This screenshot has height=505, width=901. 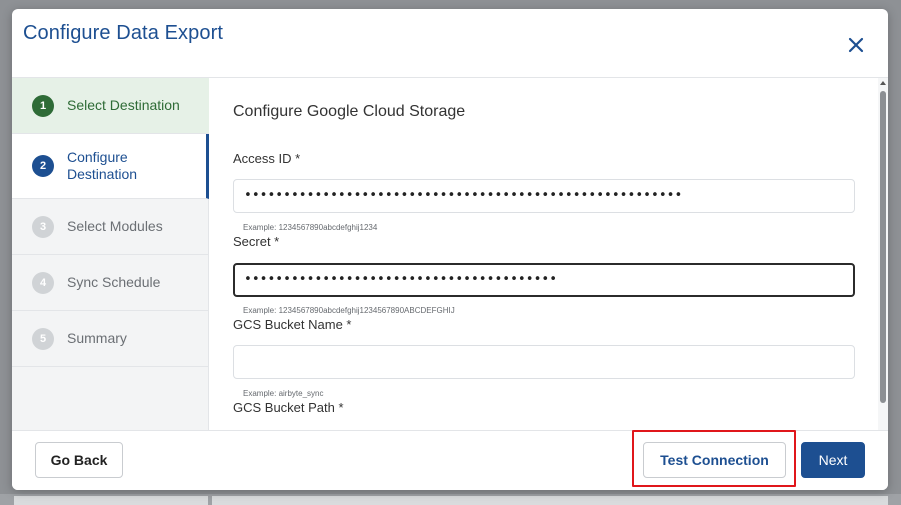 I want to click on background-strip, so click(x=450, y=499).